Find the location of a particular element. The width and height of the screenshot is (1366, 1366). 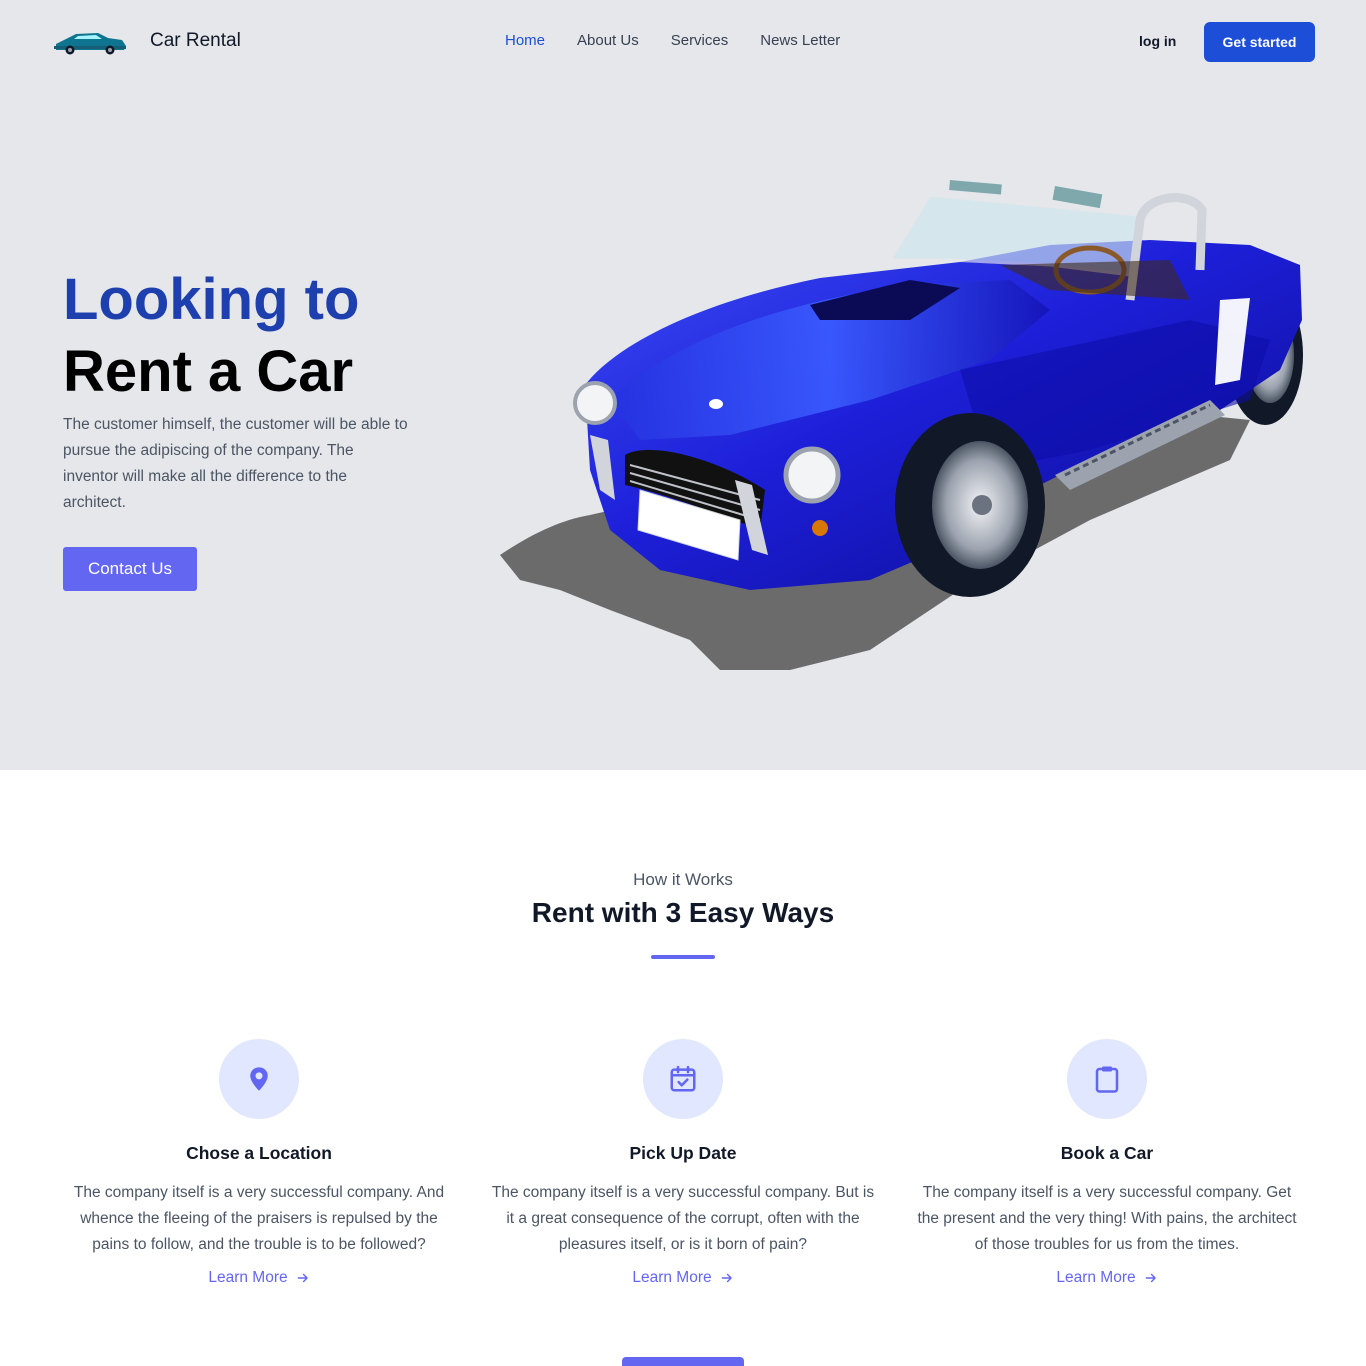

calendar-check-icon is located at coordinates (683, 1078).